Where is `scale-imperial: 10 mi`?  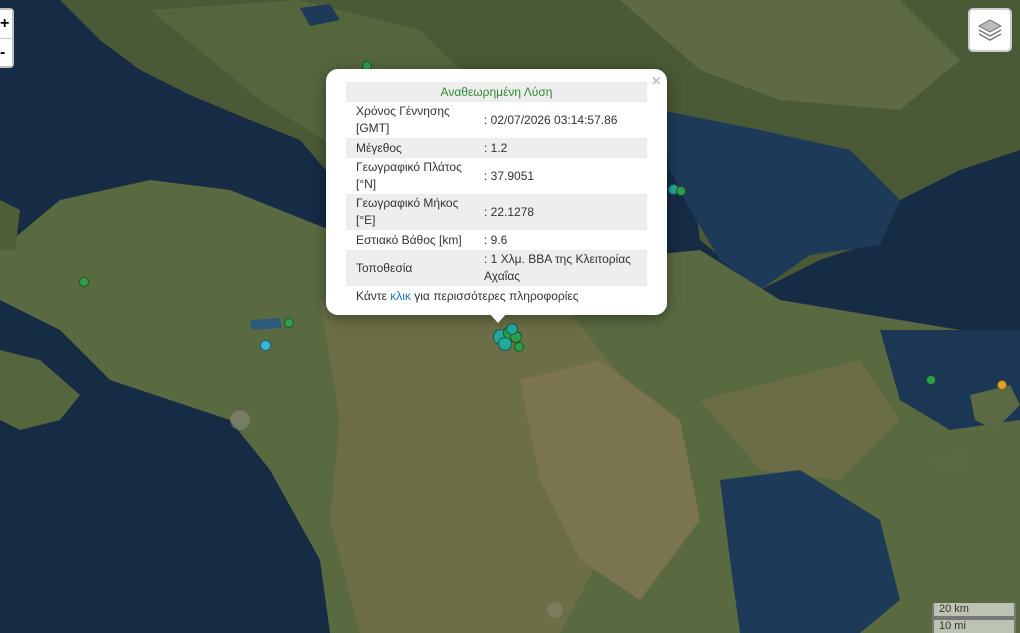
scale-imperial: 10 mi is located at coordinates (974, 625).